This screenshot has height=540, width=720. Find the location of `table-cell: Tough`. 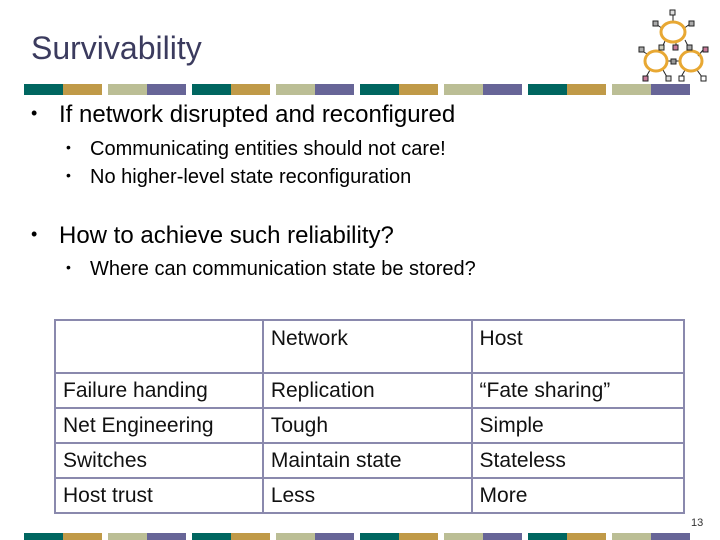

table-cell: Tough is located at coordinates (367, 425).